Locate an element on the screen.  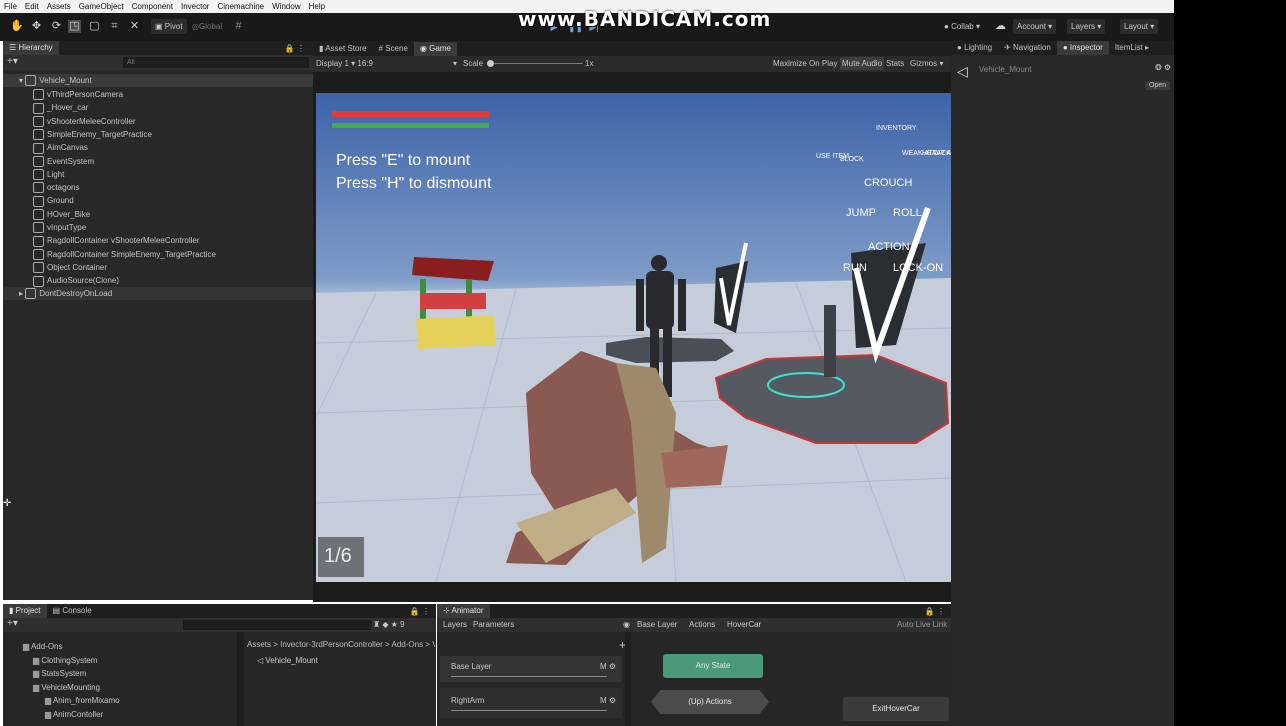
tab-game: ◉ Game is located at coordinates (435, 48).